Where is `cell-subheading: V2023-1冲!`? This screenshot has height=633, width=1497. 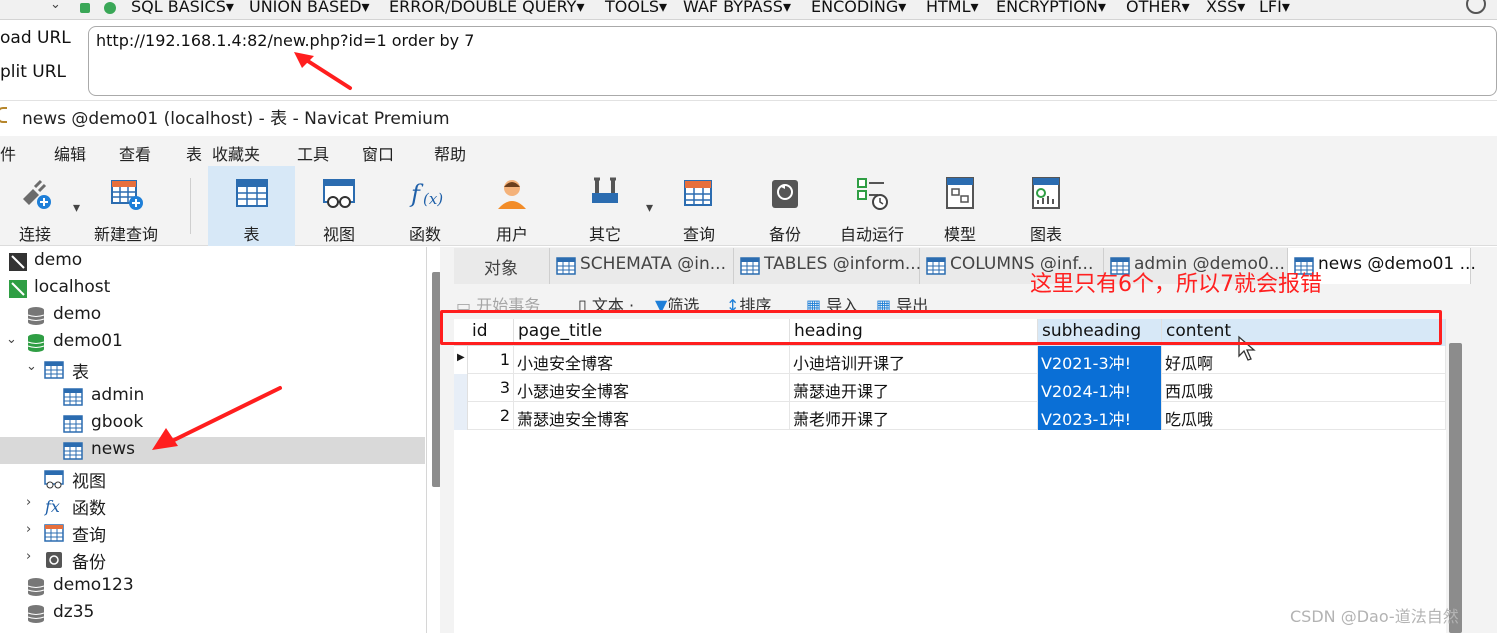
cell-subheading: V2023-1冲! is located at coordinates (1100, 416).